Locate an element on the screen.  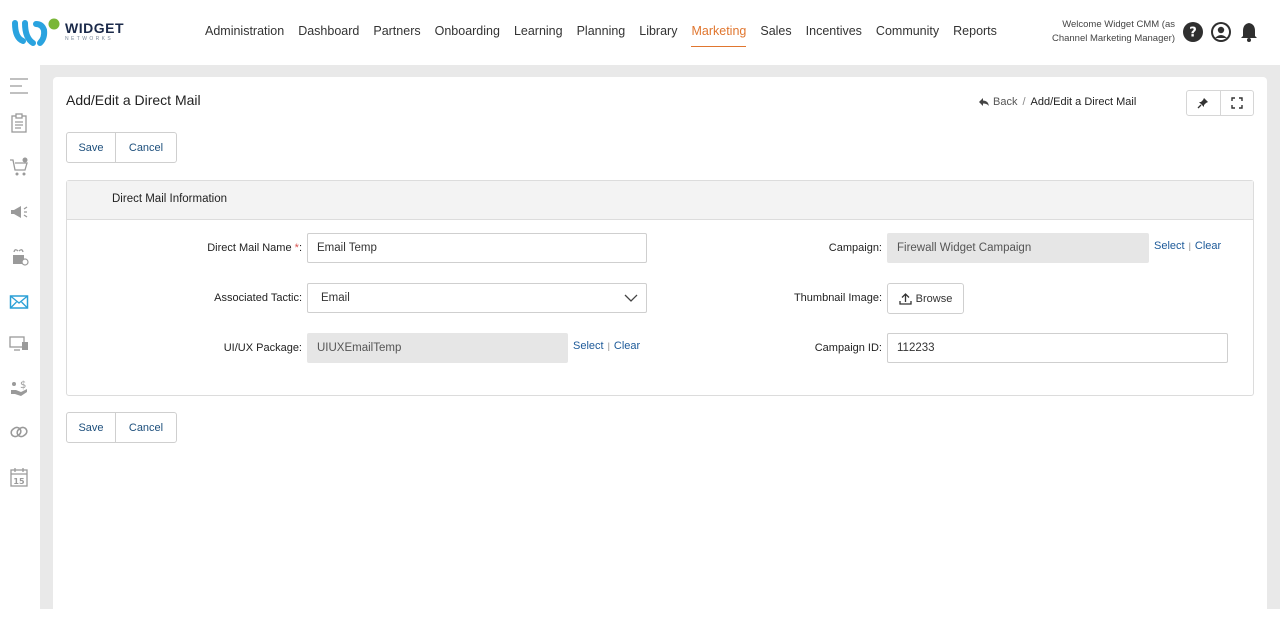
associated-tactic-select: Email is located at coordinates (477, 298).